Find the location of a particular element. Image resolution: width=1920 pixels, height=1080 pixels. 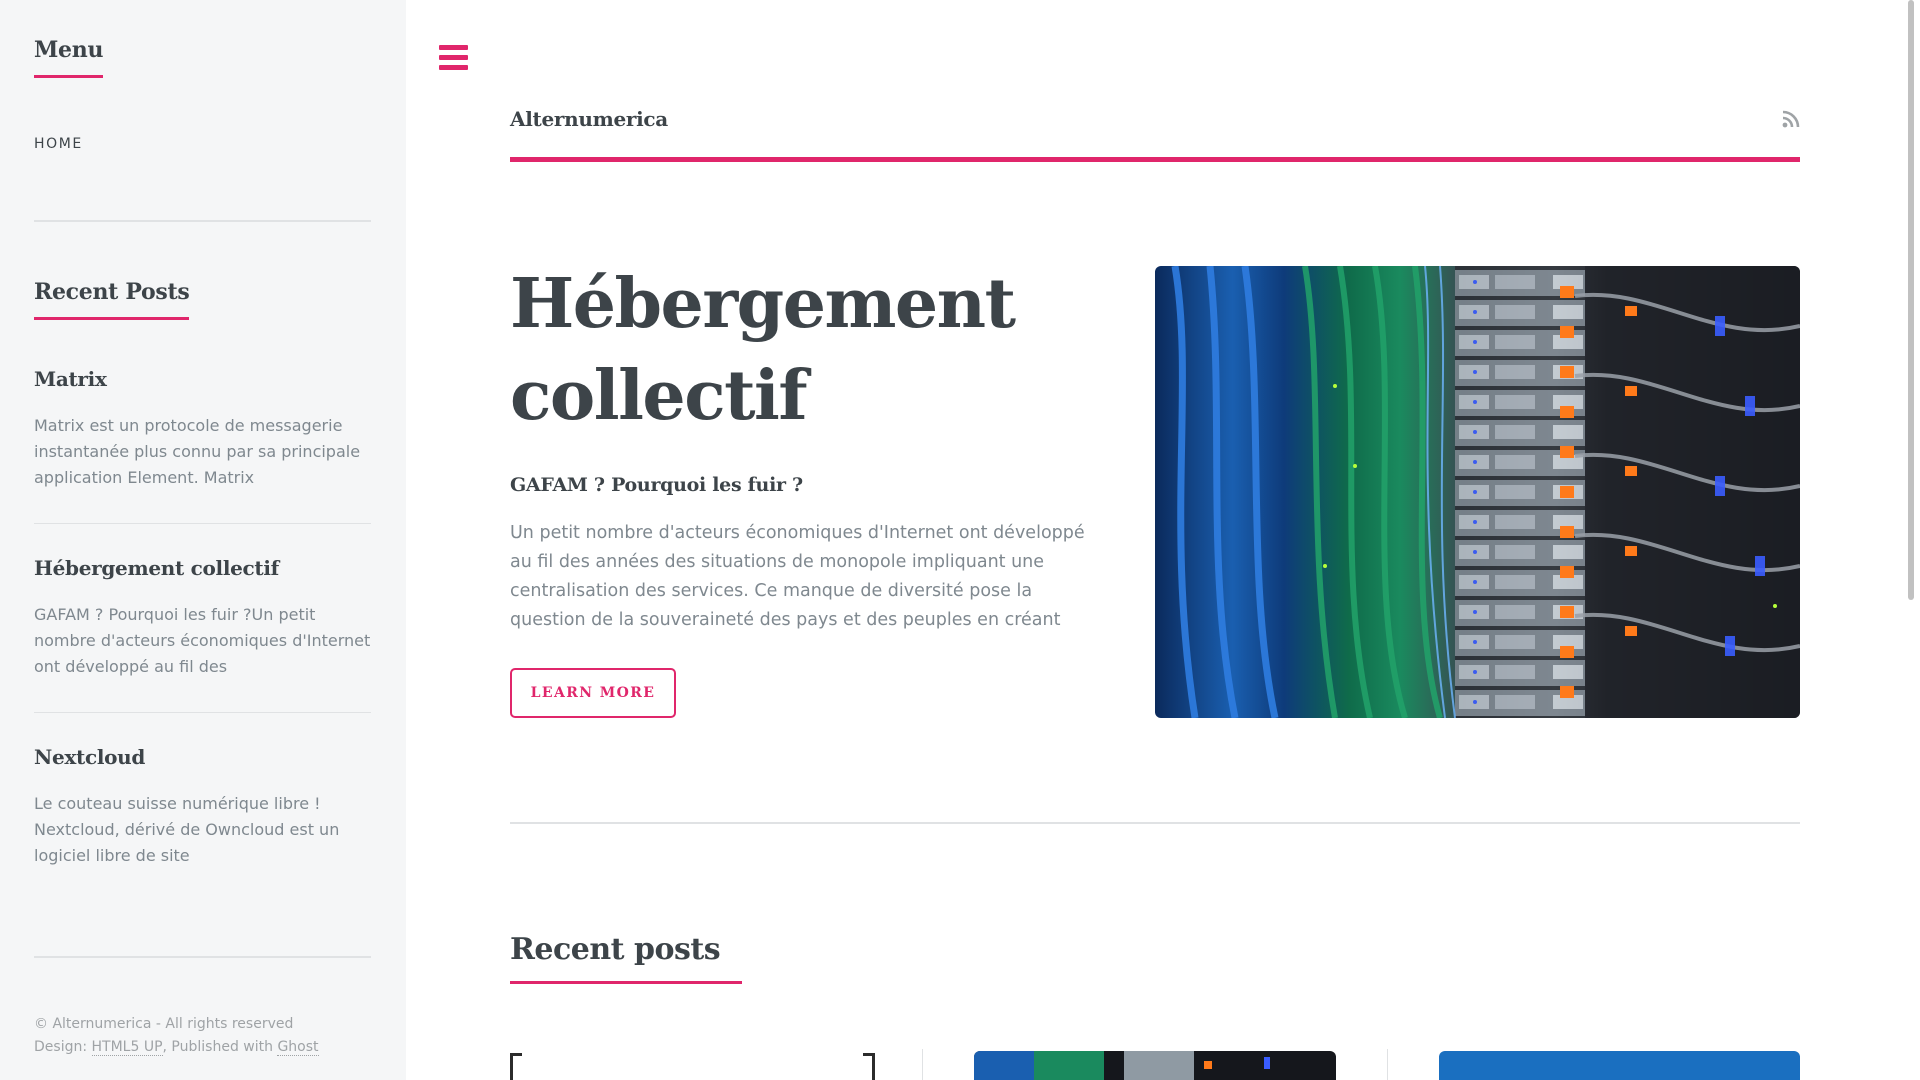

learn-more-button: Learn More is located at coordinates (593, 693).